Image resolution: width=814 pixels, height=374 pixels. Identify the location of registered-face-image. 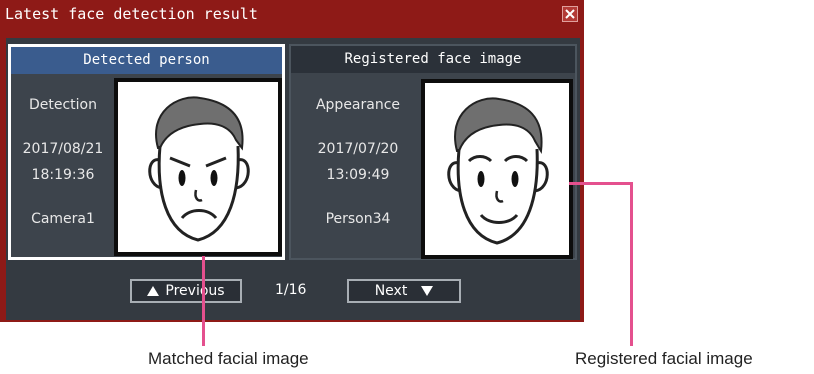
(497, 169).